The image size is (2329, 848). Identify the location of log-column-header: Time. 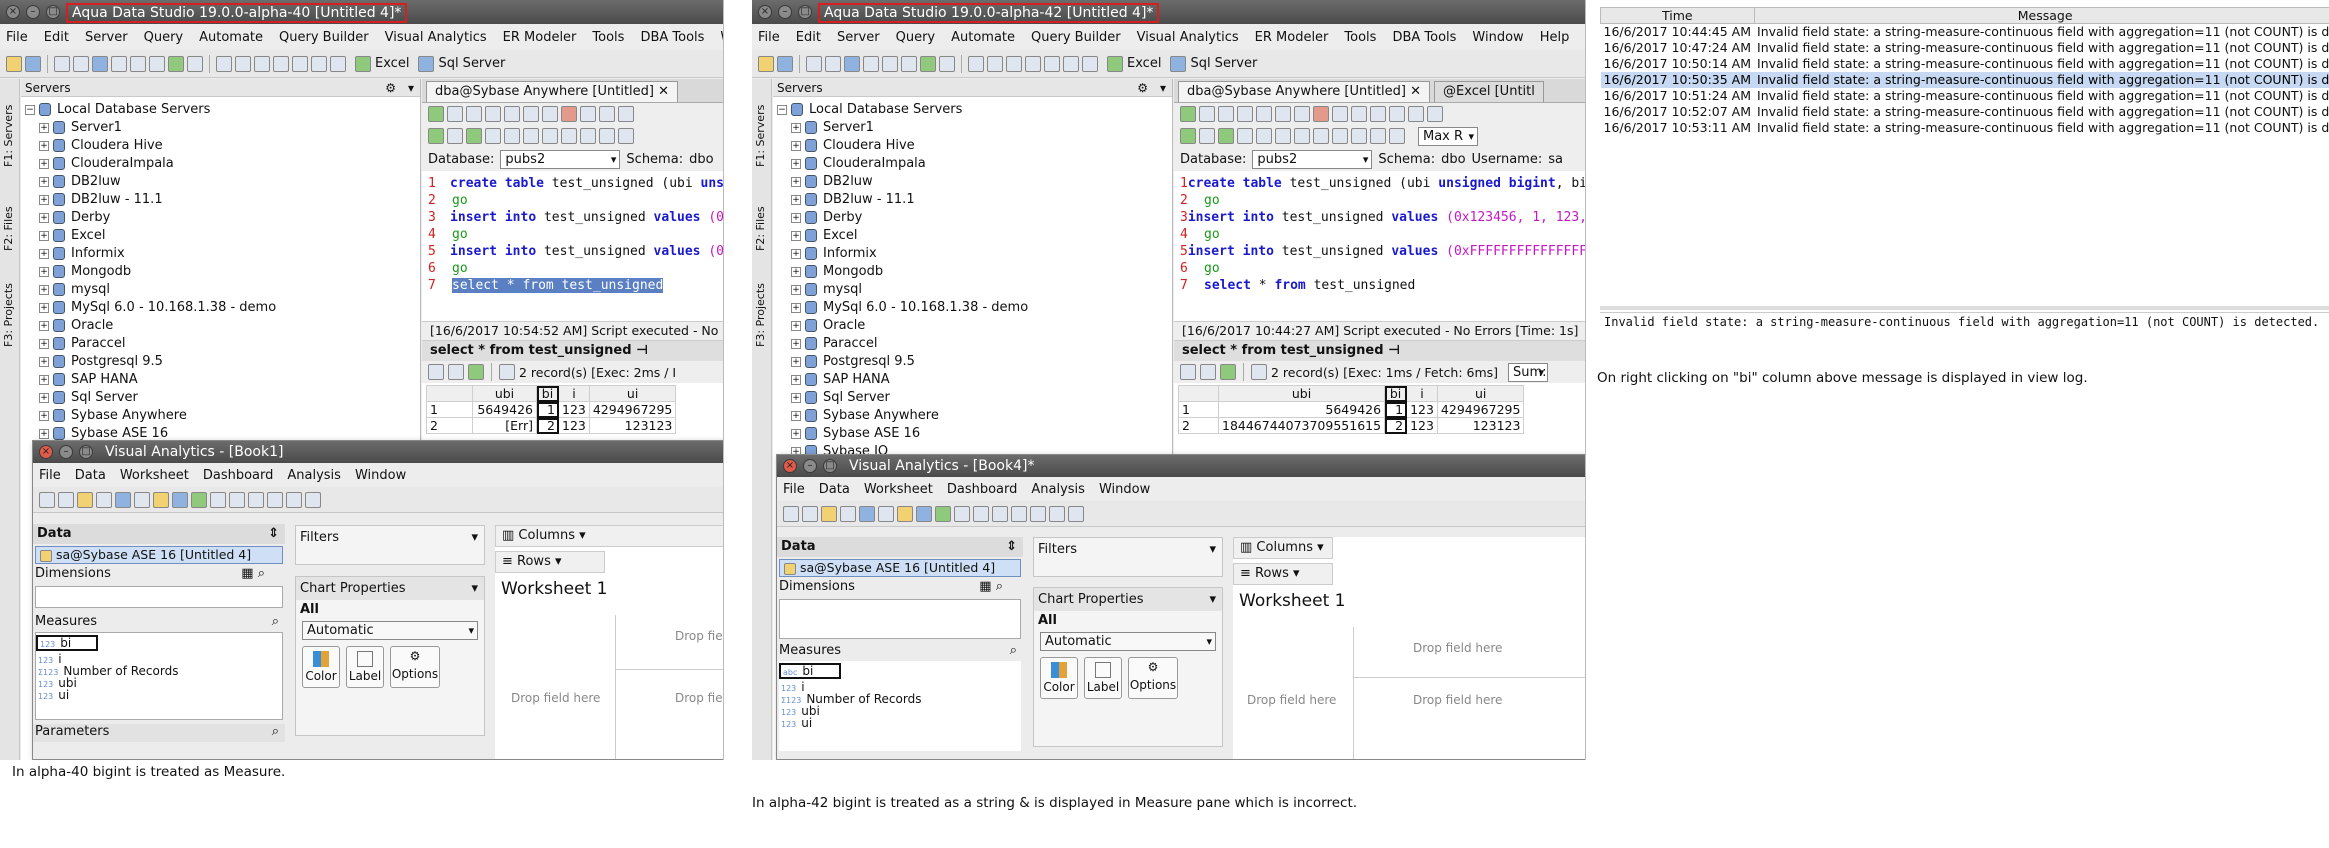
(1677, 15).